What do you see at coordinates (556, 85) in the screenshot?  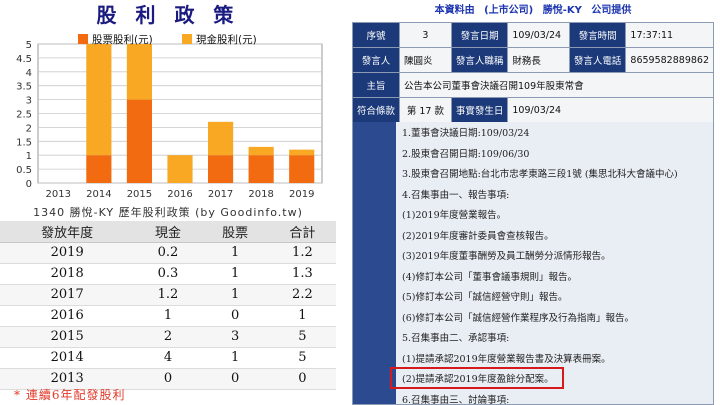 I see `subject-value: 公告本公司董事會決議召開109年股東常會` at bounding box center [556, 85].